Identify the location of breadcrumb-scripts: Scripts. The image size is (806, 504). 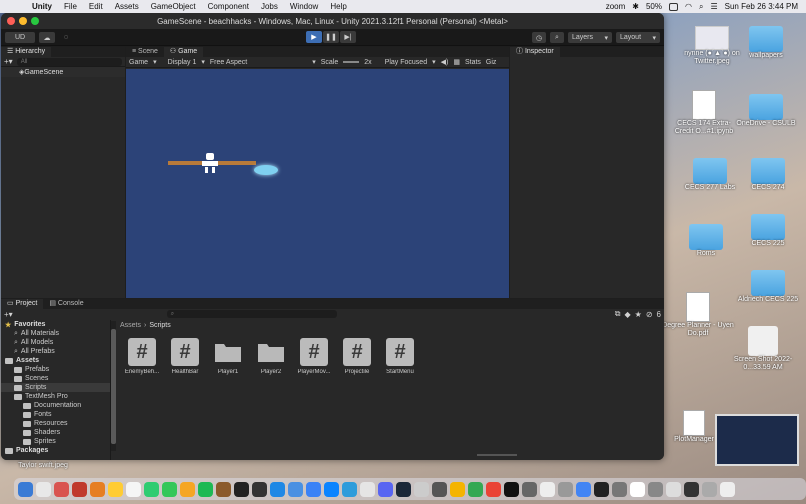
(159, 325).